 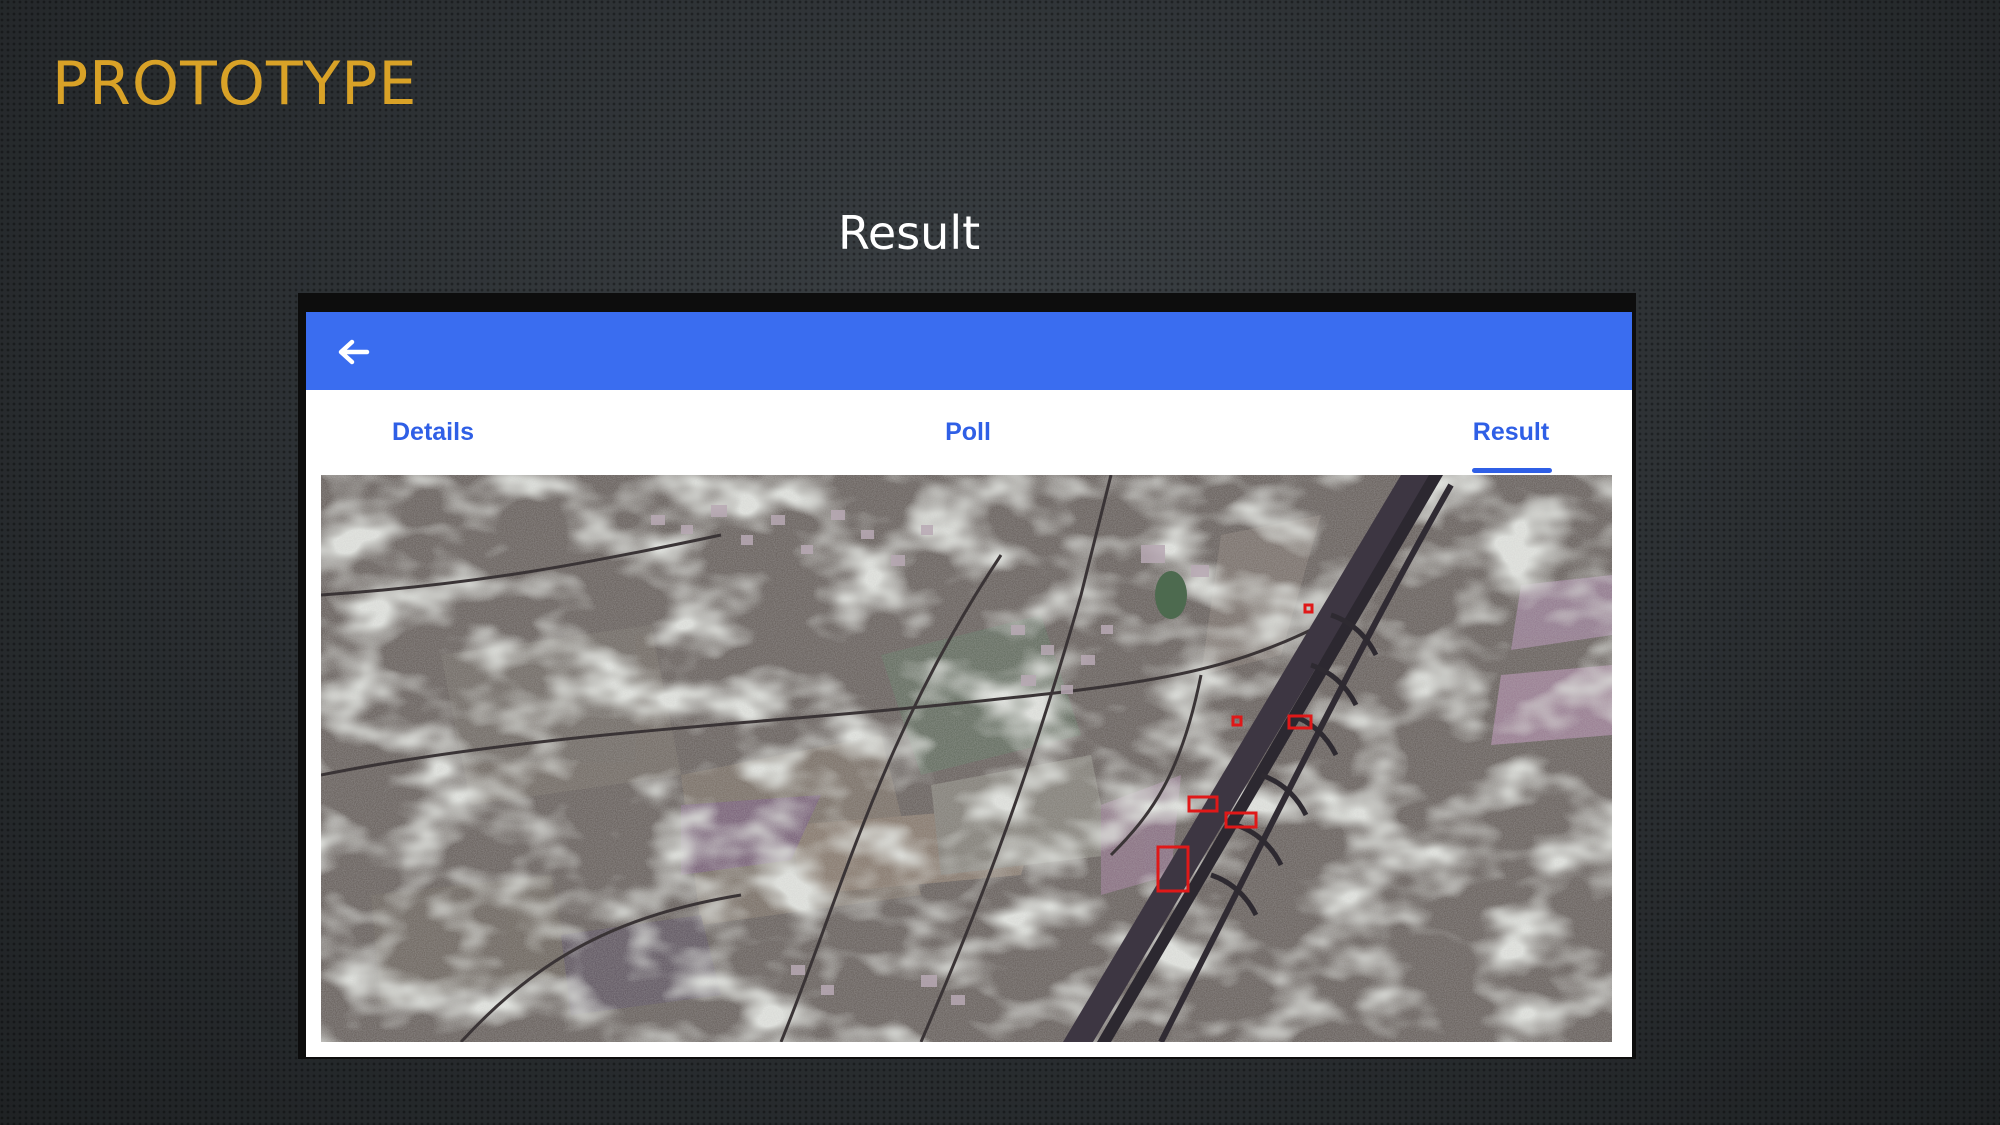 I want to click on tab-bar: Details Poll Result, so click(x=969, y=432).